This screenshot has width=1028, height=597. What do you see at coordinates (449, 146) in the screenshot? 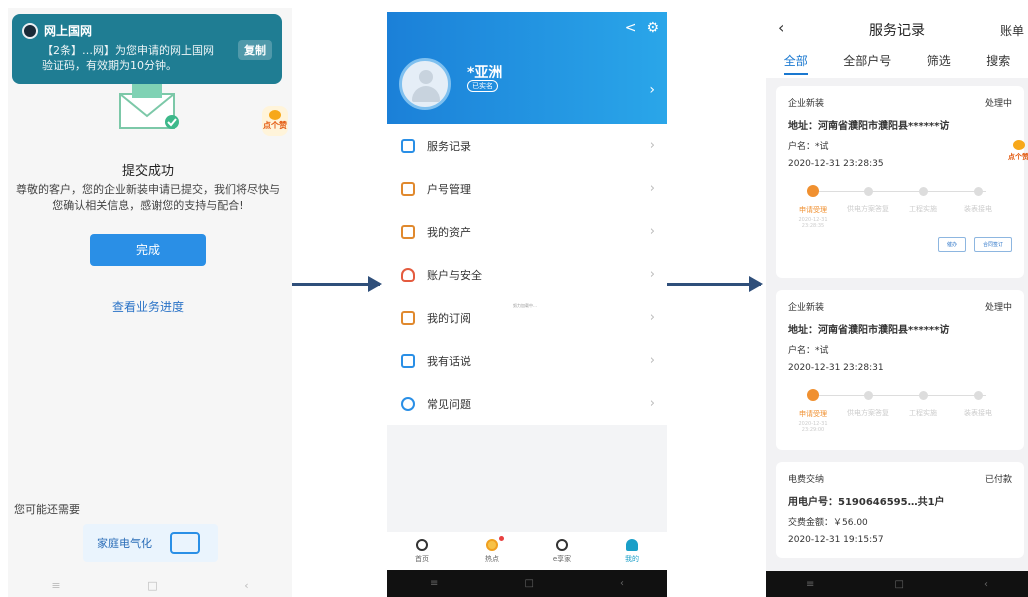
I see `menu-item-label: 服务记录` at bounding box center [449, 146].